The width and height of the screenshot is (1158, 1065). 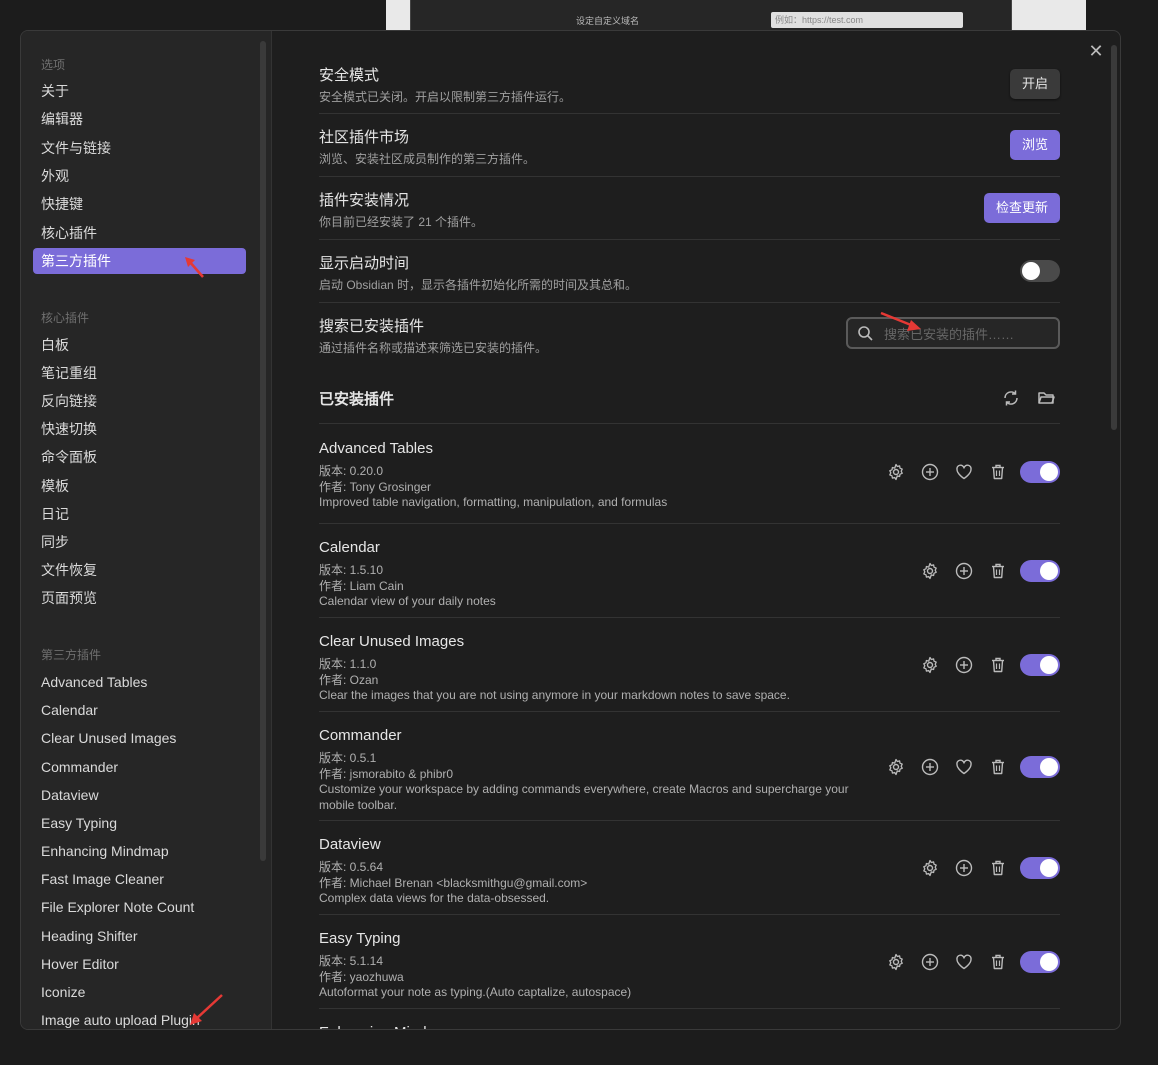 I want to click on sidebar-item-plugin: Hover Editor, so click(x=139, y=964).